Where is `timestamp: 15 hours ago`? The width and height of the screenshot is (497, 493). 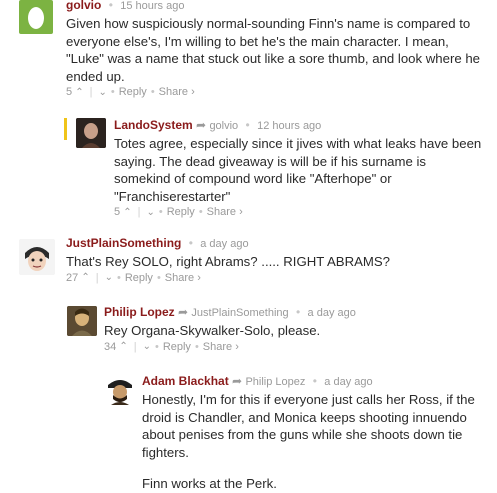
timestamp: 15 hours ago is located at coordinates (152, 6).